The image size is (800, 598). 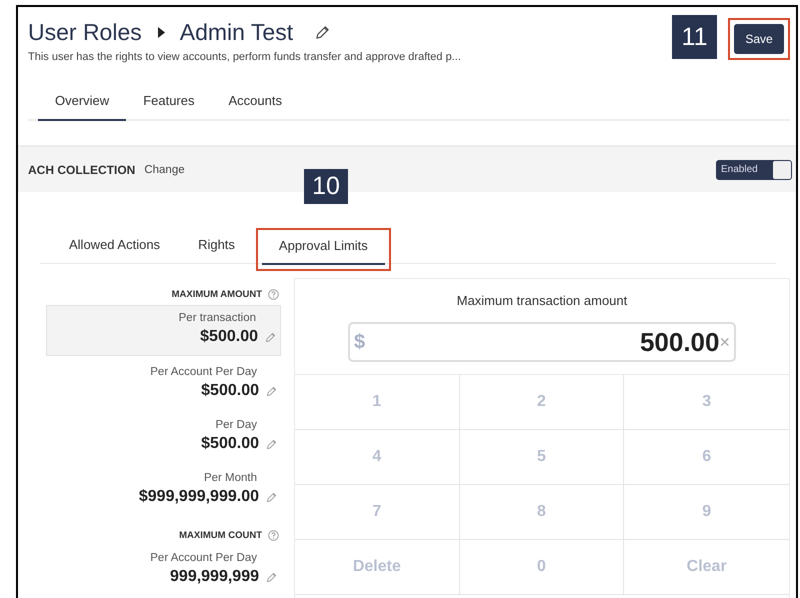 I want to click on change-link: Change, so click(x=164, y=170).